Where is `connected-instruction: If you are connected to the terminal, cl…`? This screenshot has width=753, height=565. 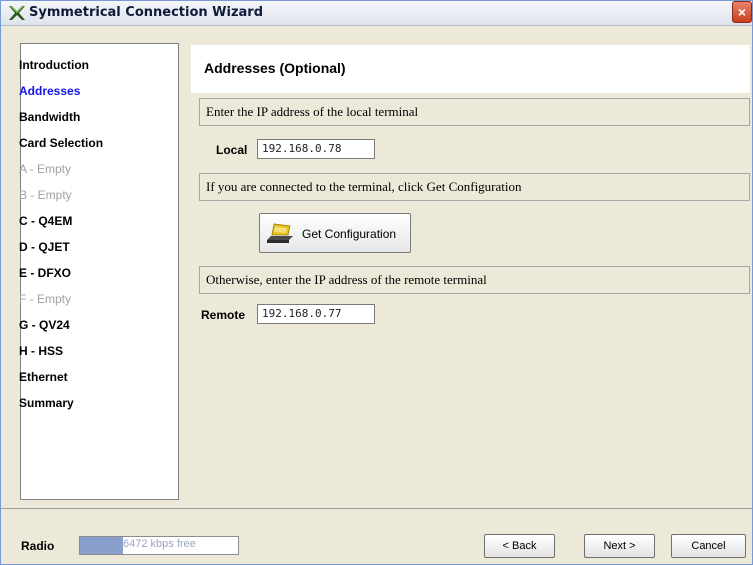 connected-instruction: If you are connected to the terminal, cl… is located at coordinates (474, 187).